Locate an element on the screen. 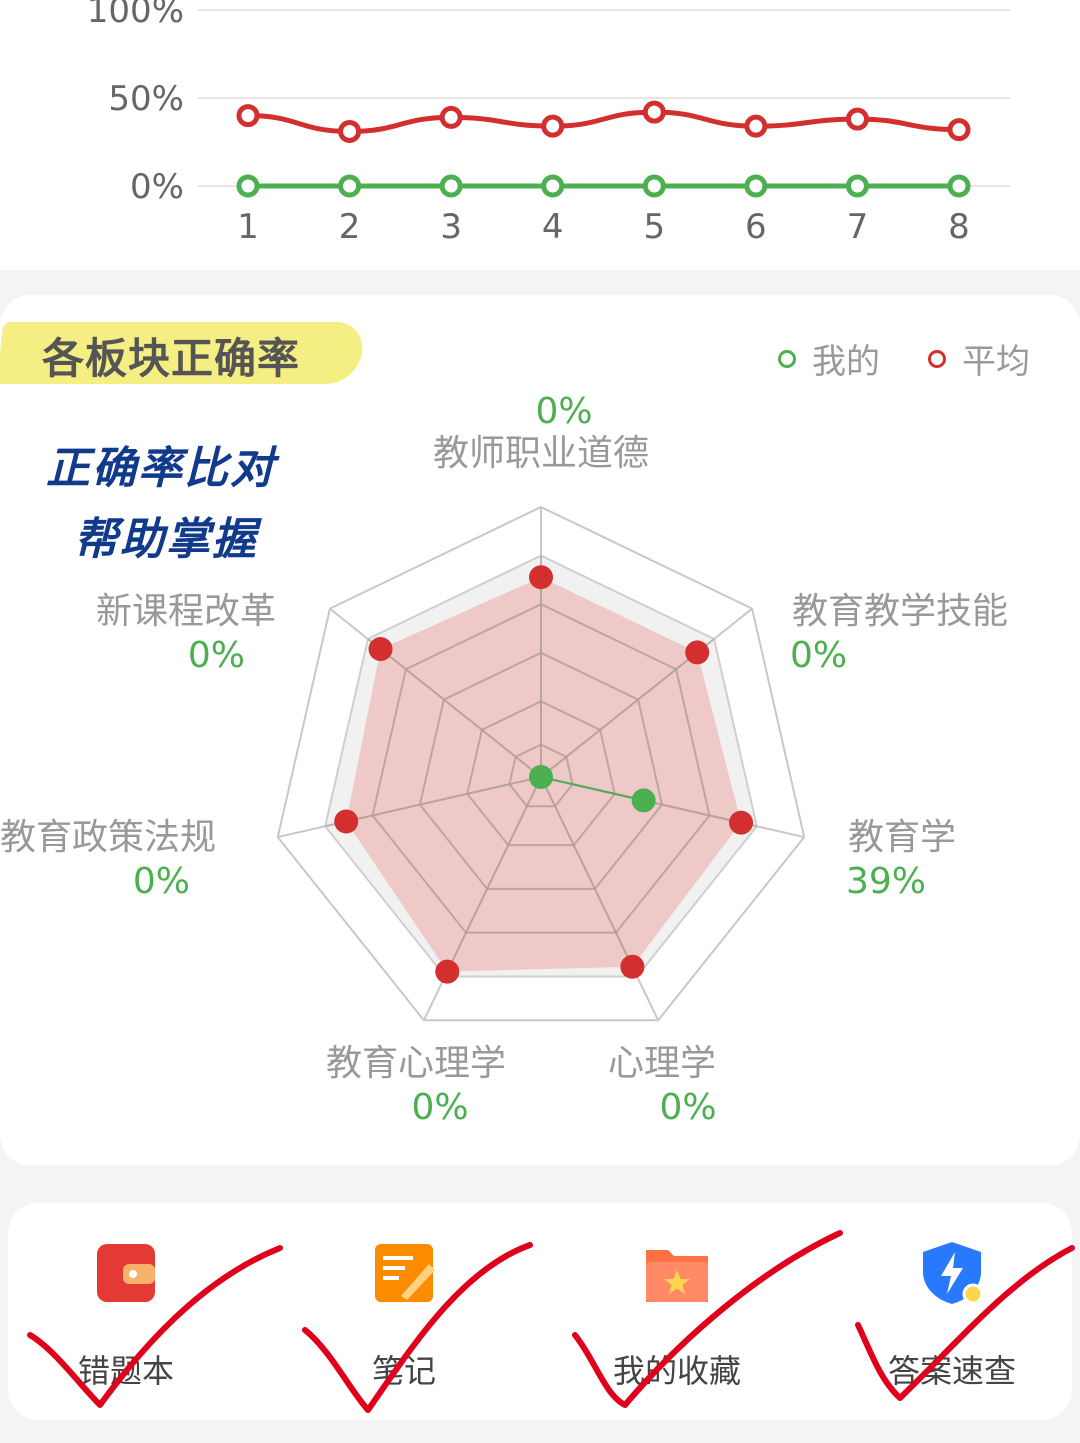 The height and width of the screenshot is (1443, 1080). tool-label-wrong-book: 错题本 is located at coordinates (125, 1371).